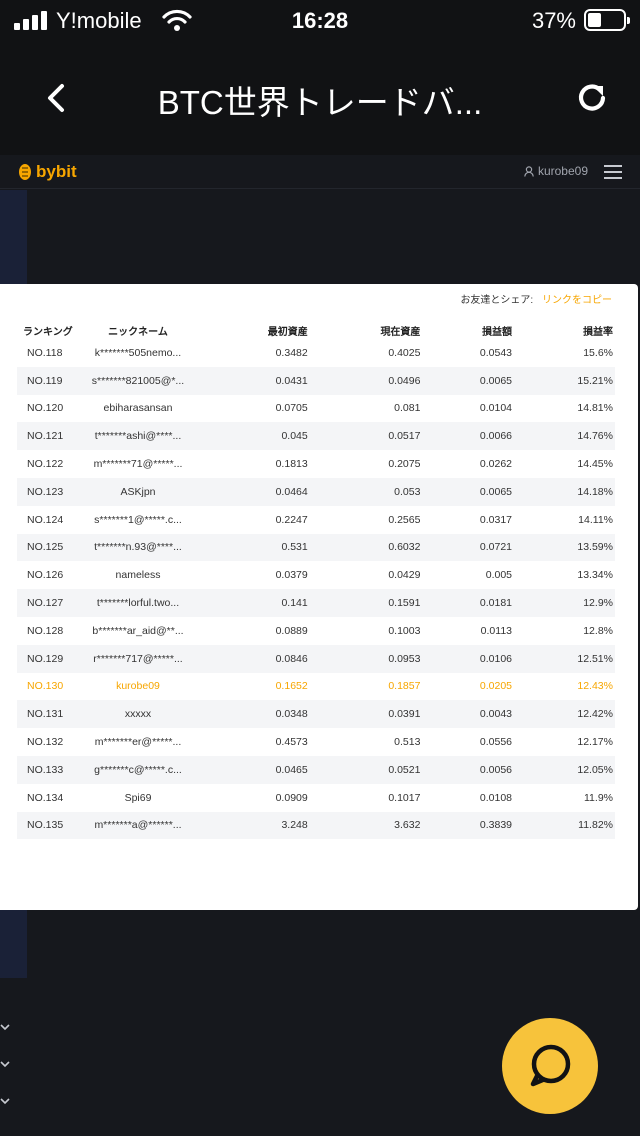  What do you see at coordinates (47, 172) in the screenshot?
I see `bybit-logo: bybit` at bounding box center [47, 172].